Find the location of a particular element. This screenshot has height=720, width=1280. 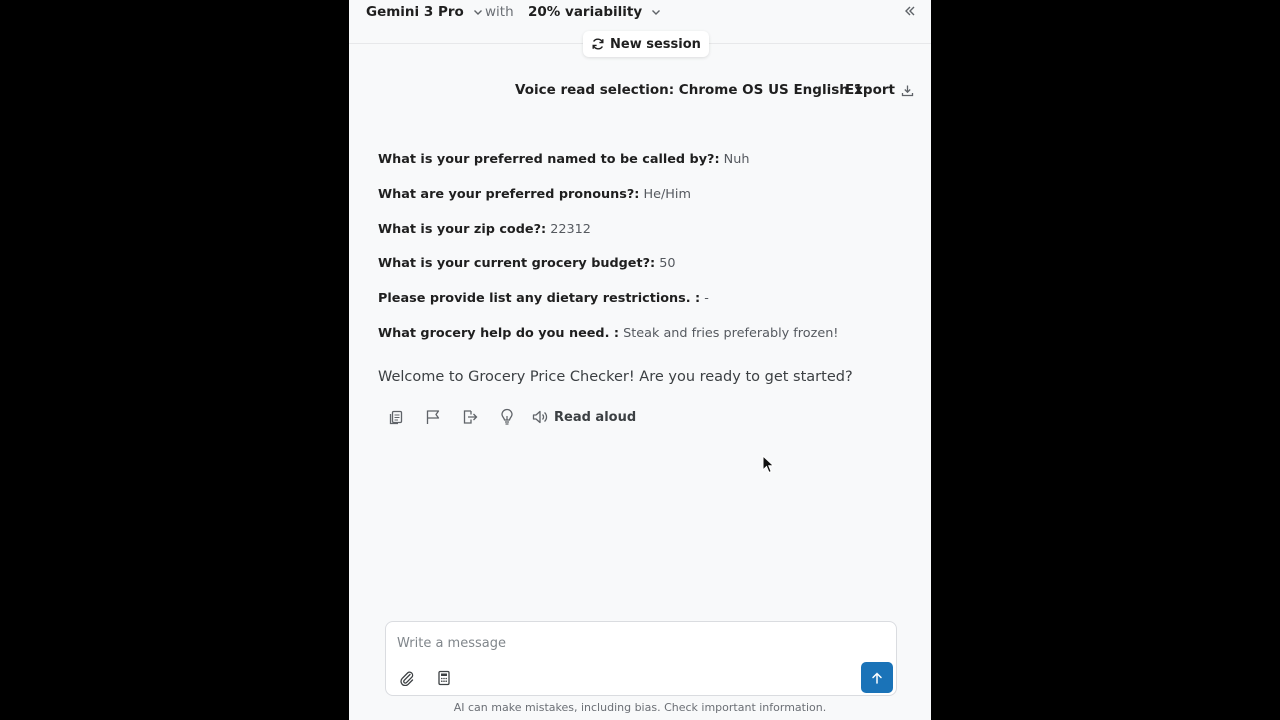

variability-selector: 20% variability is located at coordinates (595, 12).